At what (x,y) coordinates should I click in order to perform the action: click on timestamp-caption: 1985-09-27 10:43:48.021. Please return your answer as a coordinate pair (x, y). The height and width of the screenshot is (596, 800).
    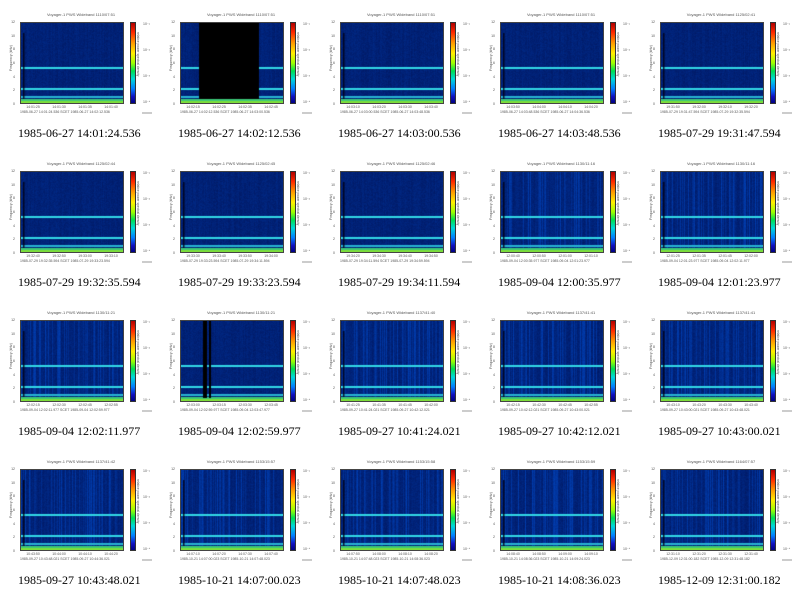
    Looking at the image, I should click on (79, 580).